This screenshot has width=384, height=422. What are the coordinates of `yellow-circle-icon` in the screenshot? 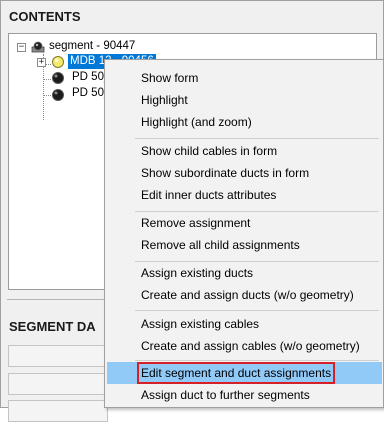 It's located at (58, 62).